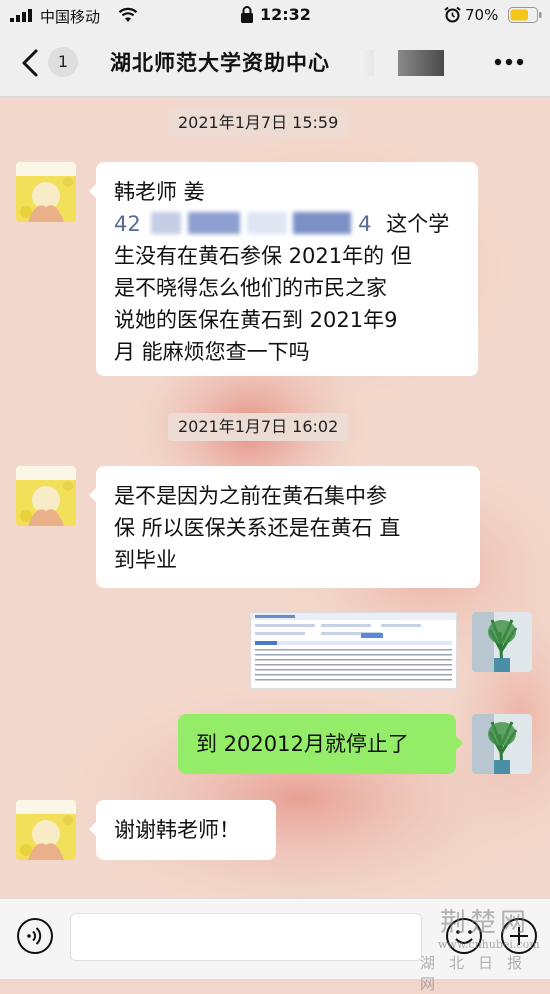 The image size is (550, 994). Describe the element at coordinates (159, 192) in the screenshot. I see `message-line: 韩老师 姜` at that location.